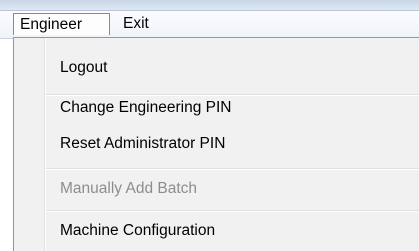  I want to click on menu-item-machine-configuration: Machine Configuration, so click(137, 231).